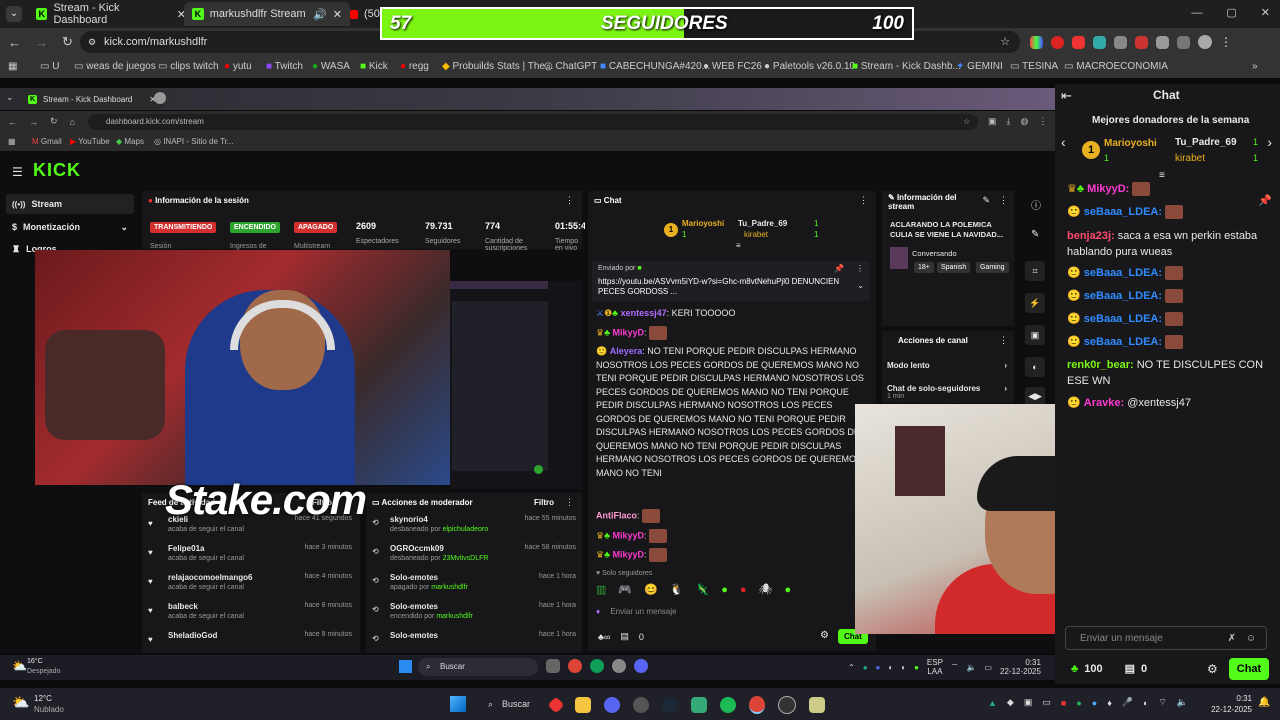  Describe the element at coordinates (1035, 396) in the screenshot. I see `rail-button-icon: ◀▶` at that location.